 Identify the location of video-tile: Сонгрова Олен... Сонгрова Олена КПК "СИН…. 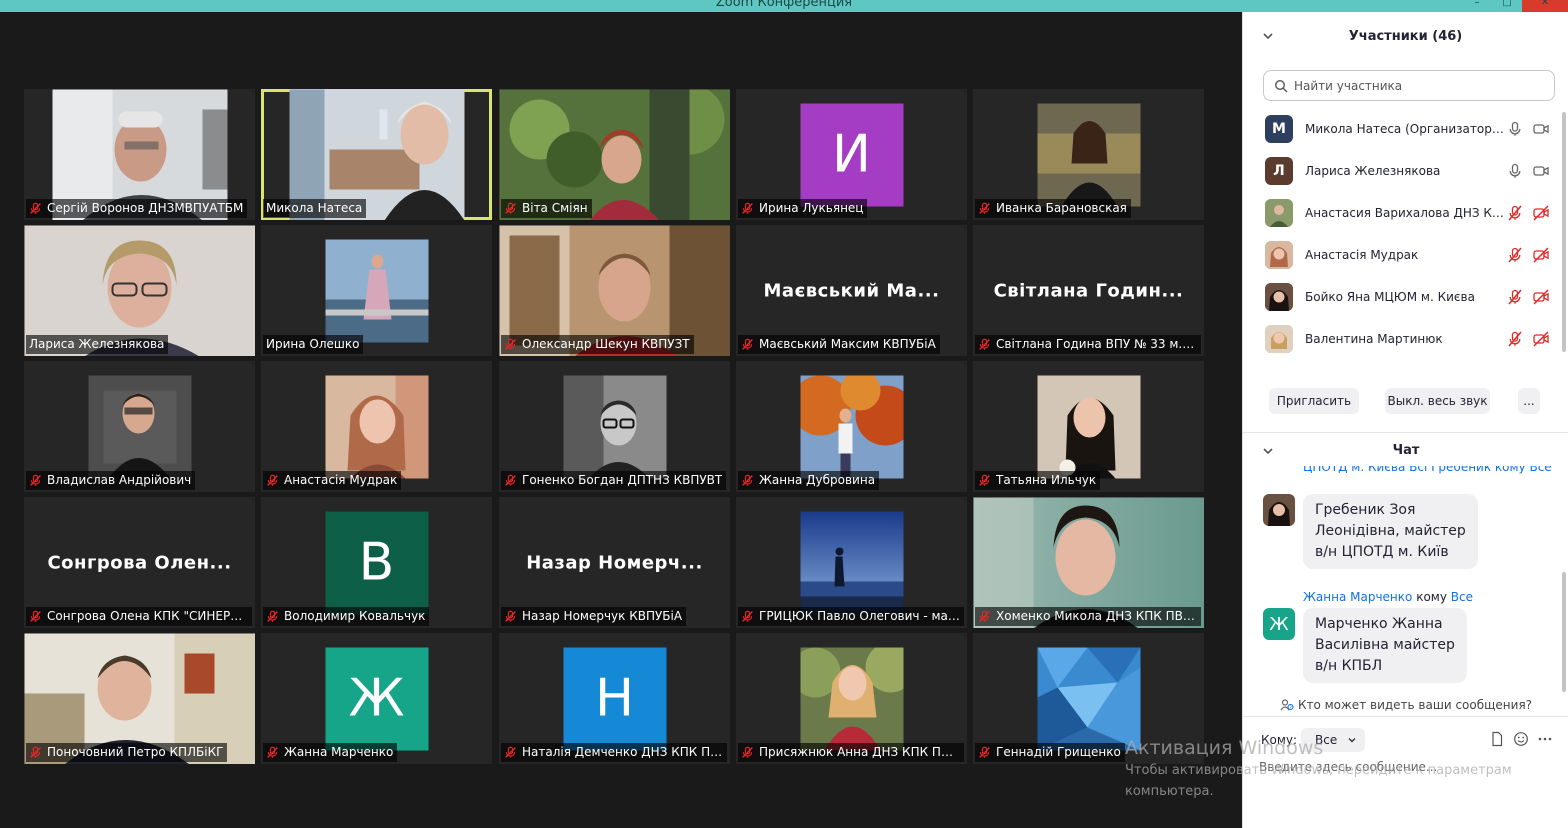
(139, 562).